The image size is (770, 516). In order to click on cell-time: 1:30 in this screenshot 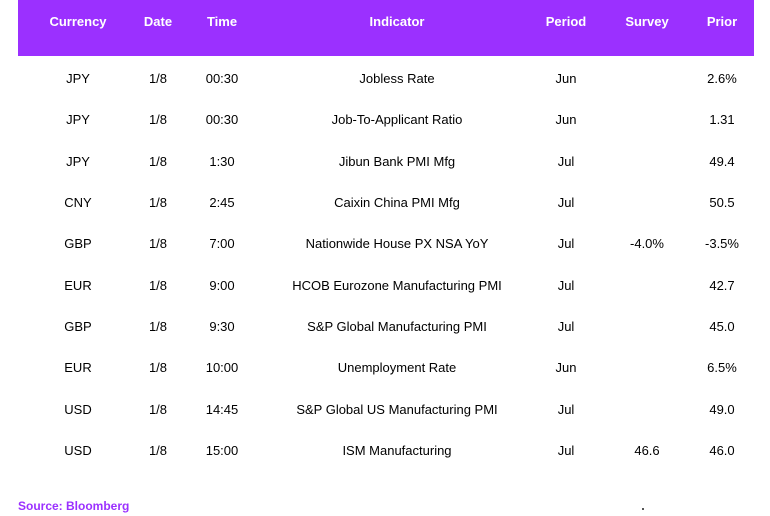, I will do `click(222, 161)`.